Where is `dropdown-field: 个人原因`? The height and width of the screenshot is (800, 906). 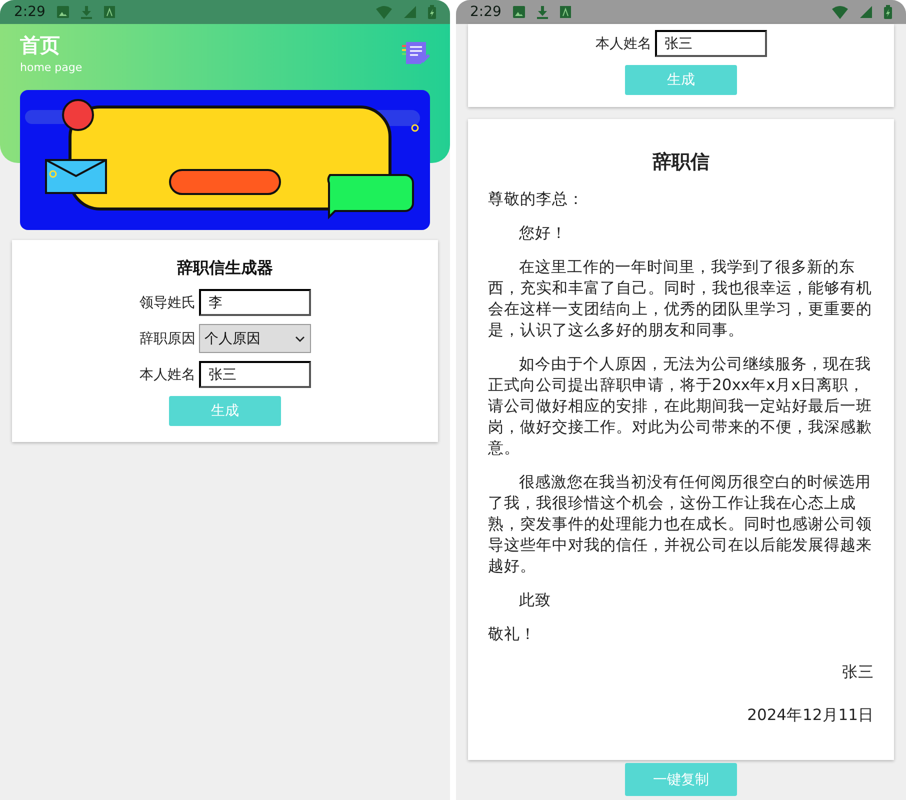
dropdown-field: 个人原因 is located at coordinates (254, 338).